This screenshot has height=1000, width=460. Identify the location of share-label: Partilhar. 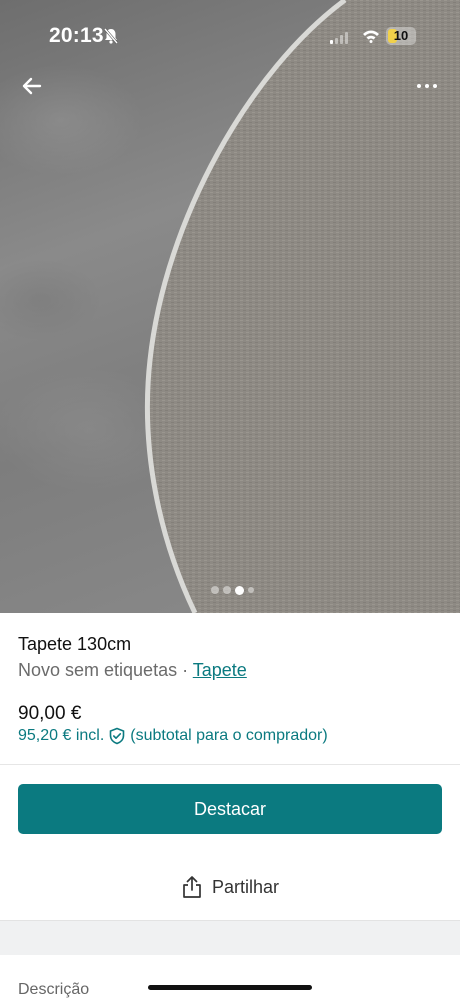
(245, 886).